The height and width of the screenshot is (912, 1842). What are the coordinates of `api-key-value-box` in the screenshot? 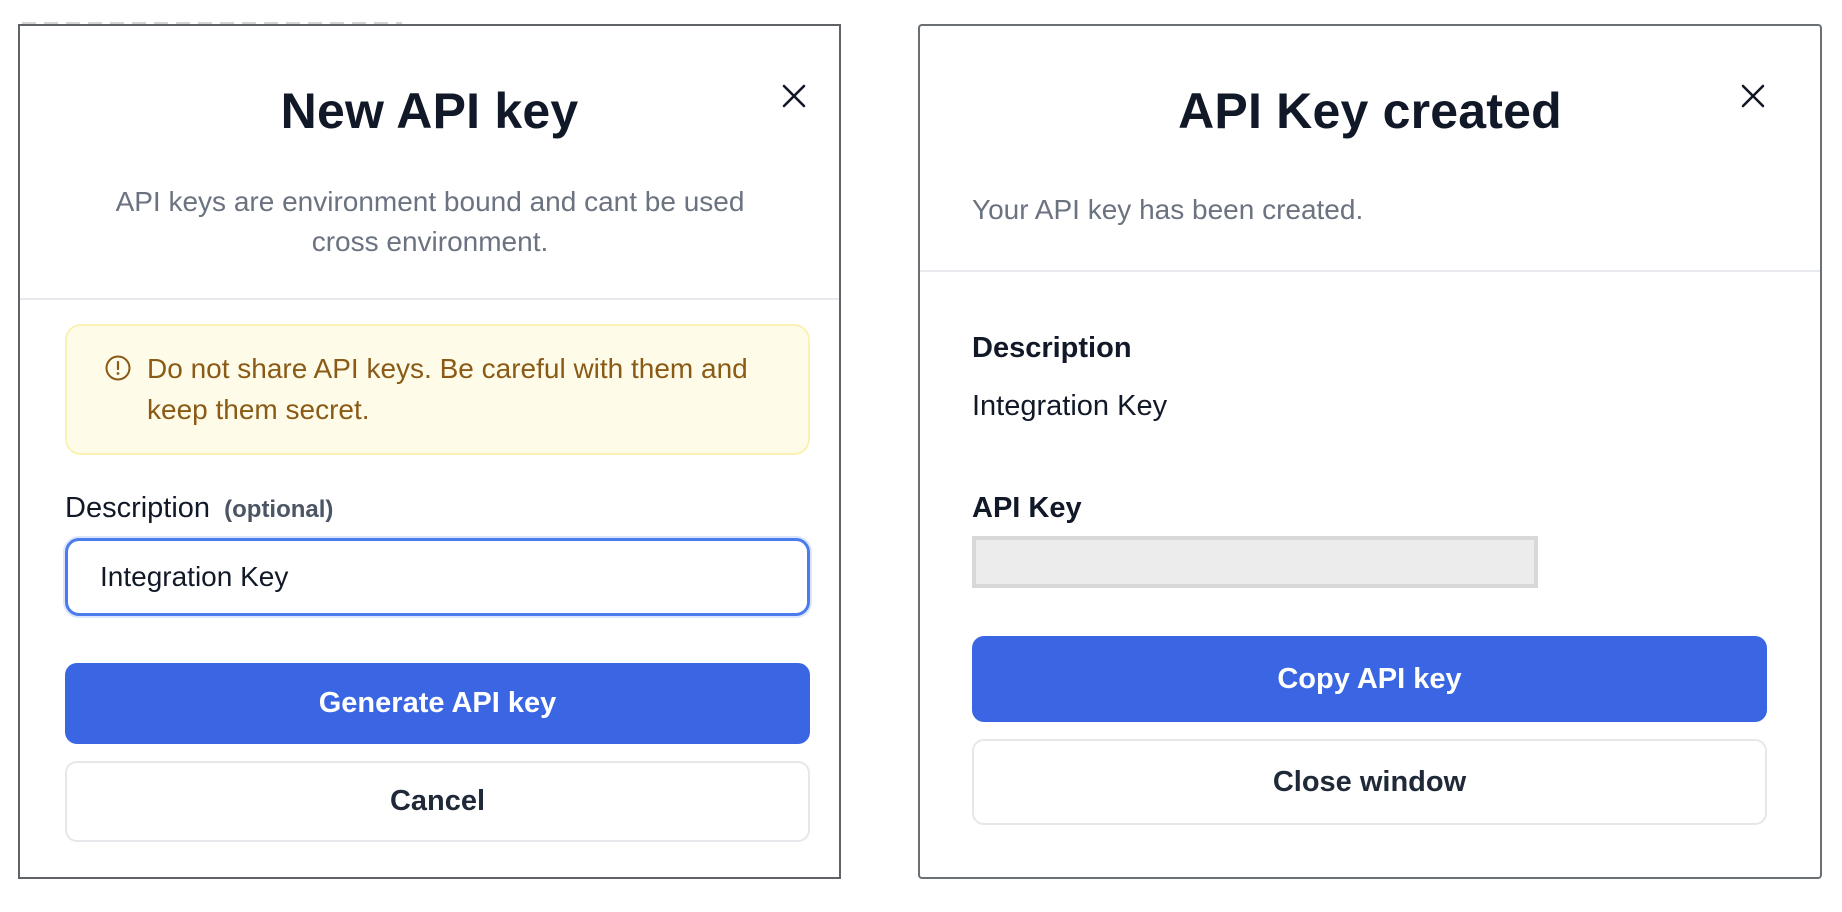 It's located at (1255, 562).